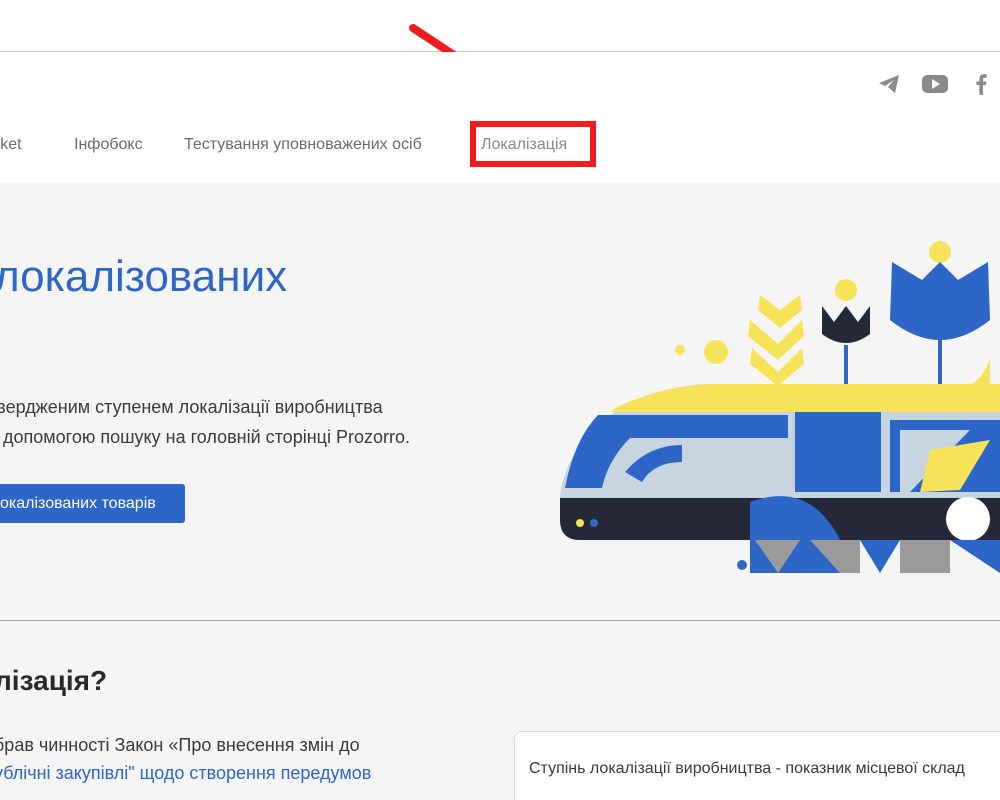 The width and height of the screenshot is (1000, 800). I want to click on nav-item-infobox: Інфобокс, so click(108, 145).